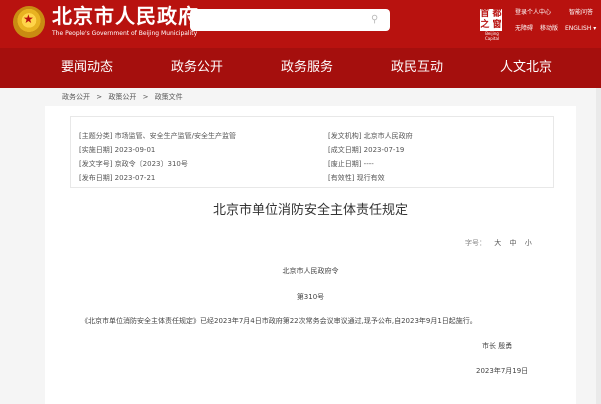  Describe the element at coordinates (376, 20) in the screenshot. I see `search-icon: ⚲` at that location.